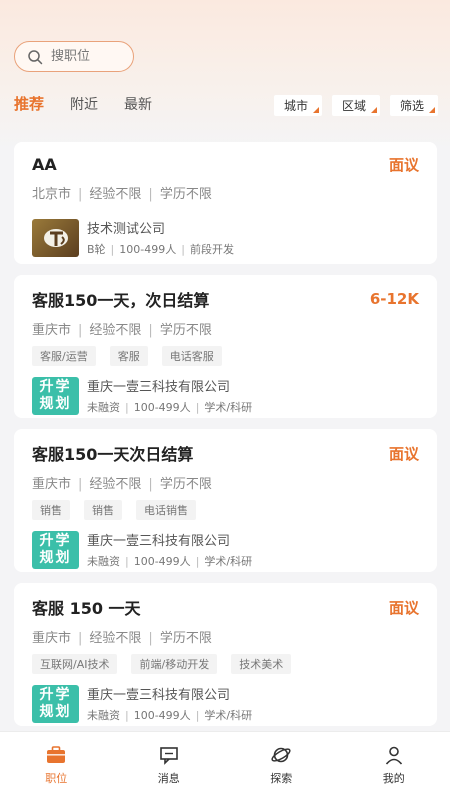 Image resolution: width=450 pixels, height=800 pixels. What do you see at coordinates (35, 56) in the screenshot?
I see `search-icon` at bounding box center [35, 56].